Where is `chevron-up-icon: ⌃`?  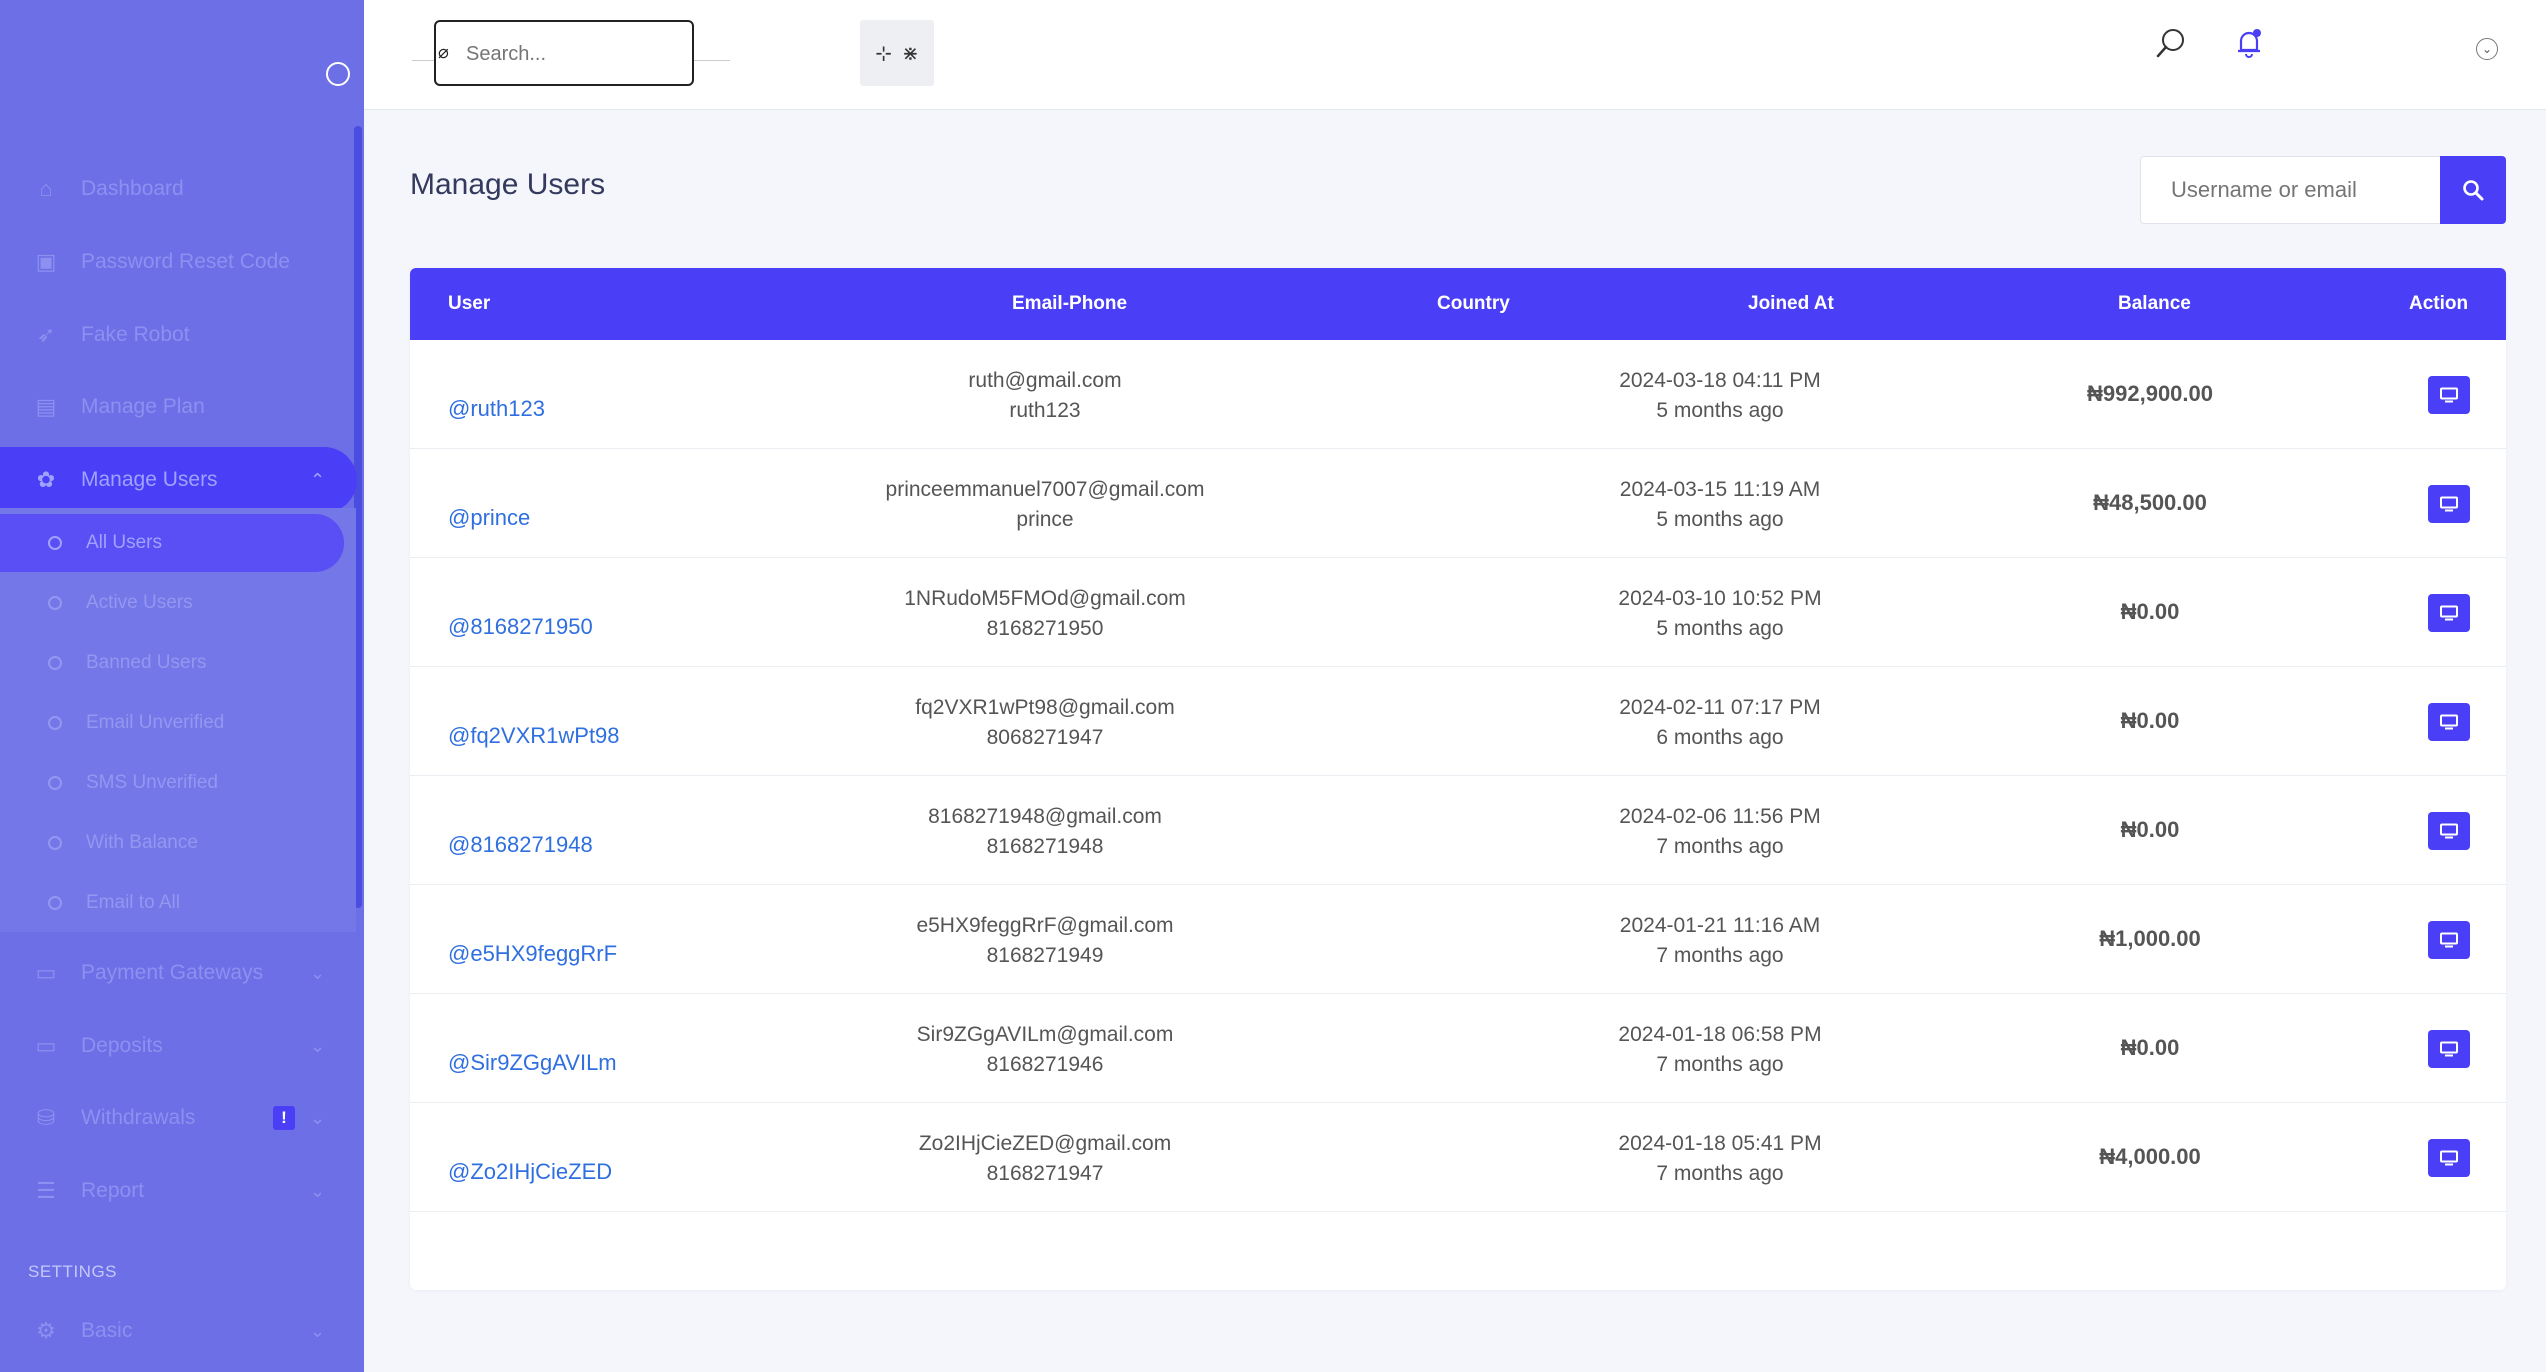
chevron-up-icon: ⌃ is located at coordinates (318, 479).